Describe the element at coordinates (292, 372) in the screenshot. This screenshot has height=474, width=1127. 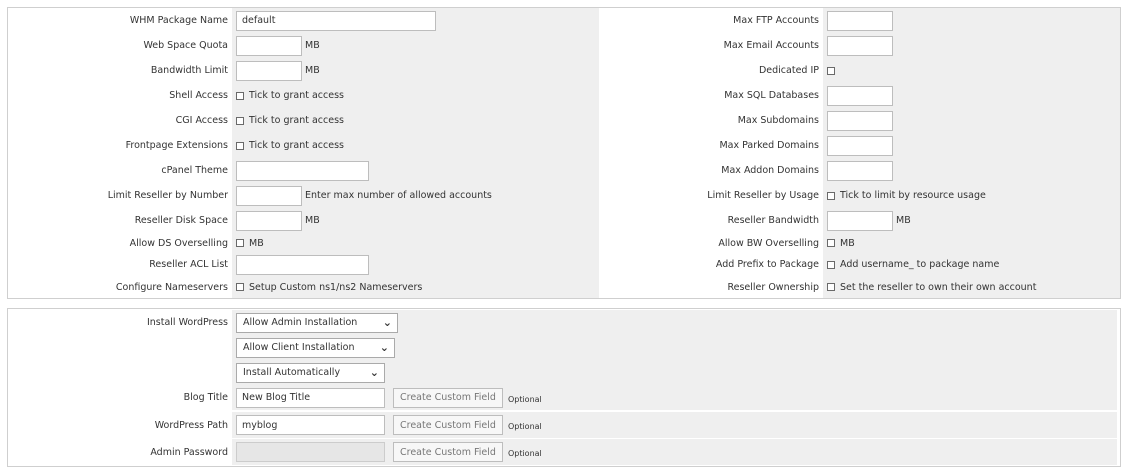
I see `install-automatically-select-value: Install Automatically` at that location.